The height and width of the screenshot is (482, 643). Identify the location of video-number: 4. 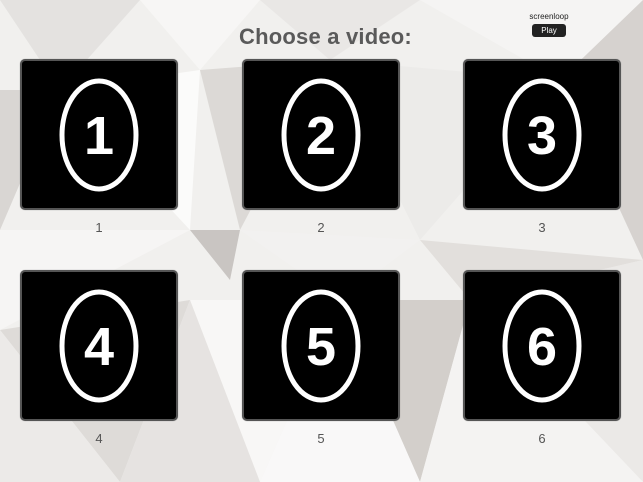
(99, 347).